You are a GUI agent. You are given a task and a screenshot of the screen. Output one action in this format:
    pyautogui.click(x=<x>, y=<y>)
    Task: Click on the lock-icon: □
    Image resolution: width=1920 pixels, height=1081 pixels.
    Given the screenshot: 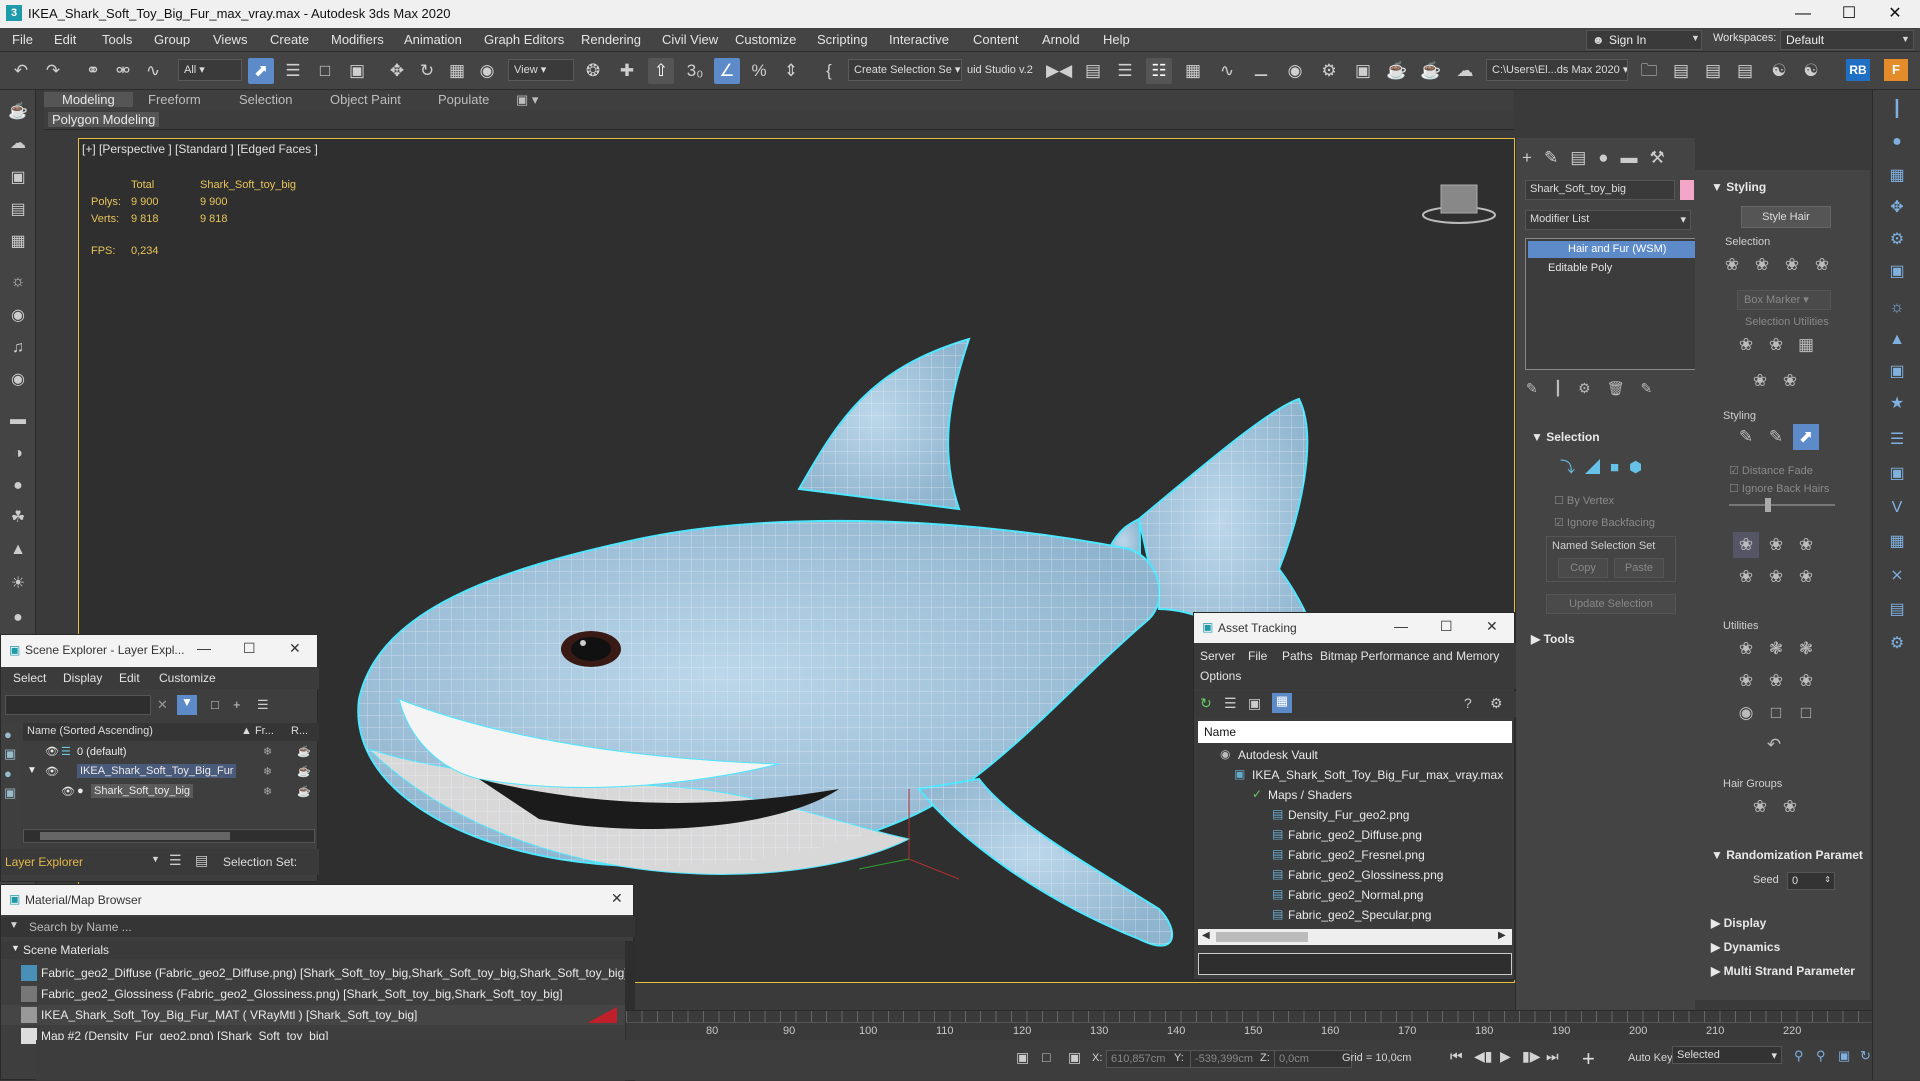 What is the action you would take?
    pyautogui.click(x=215, y=704)
    